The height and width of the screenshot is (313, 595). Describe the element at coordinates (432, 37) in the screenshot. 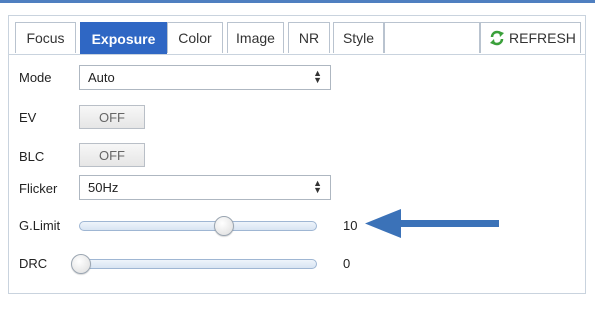

I see `tab-spacer` at that location.